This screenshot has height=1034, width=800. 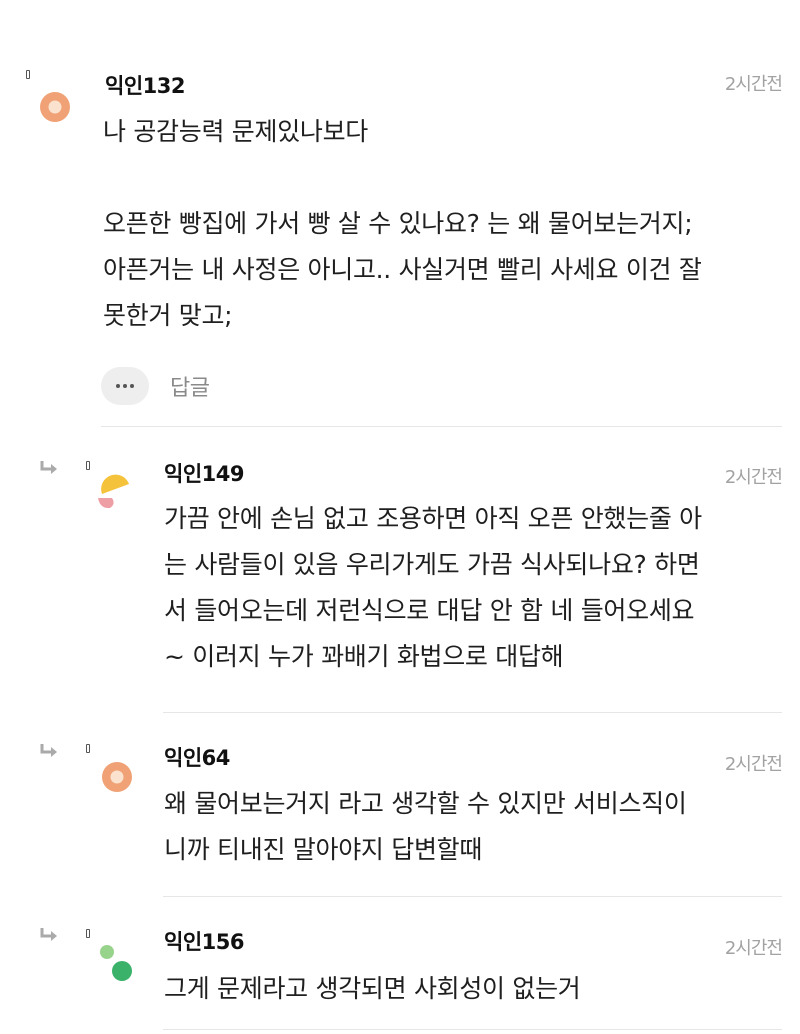 I want to click on comment-author: 익인156, so click(x=204, y=941).